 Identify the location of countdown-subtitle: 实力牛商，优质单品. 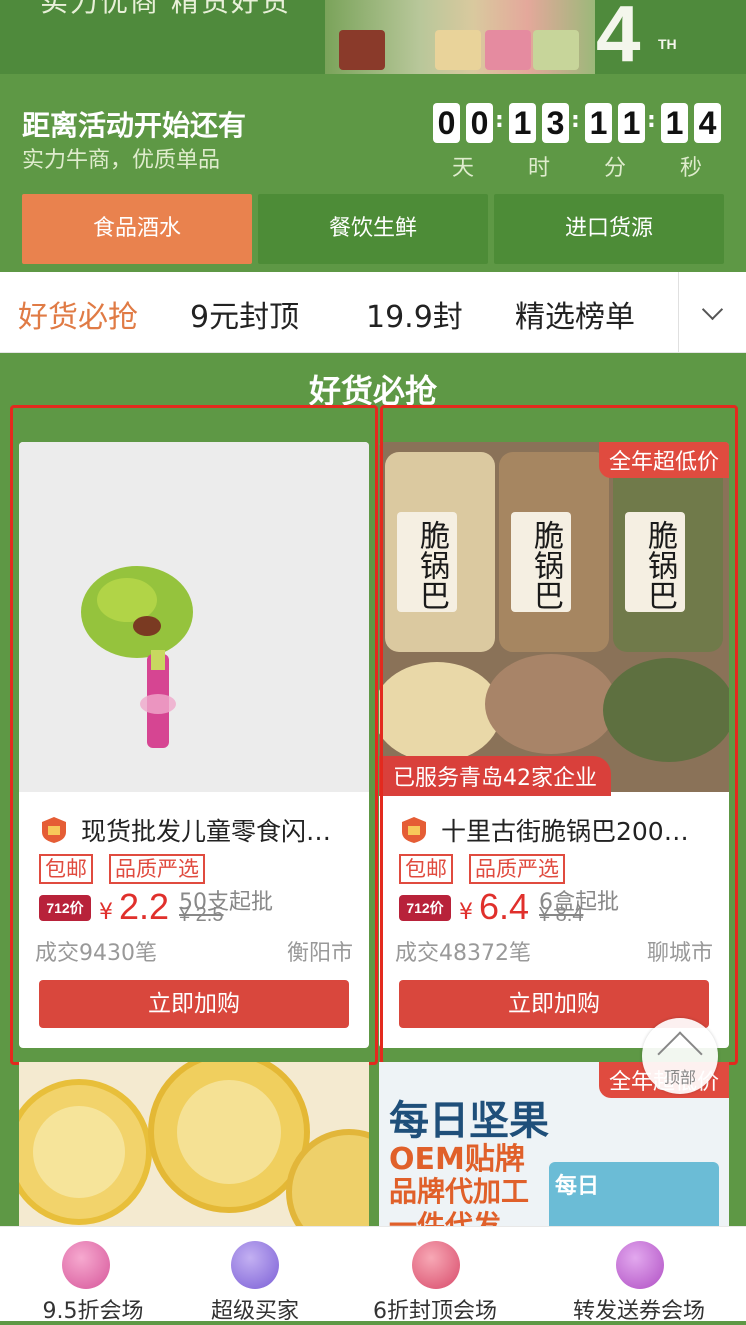
(121, 160).